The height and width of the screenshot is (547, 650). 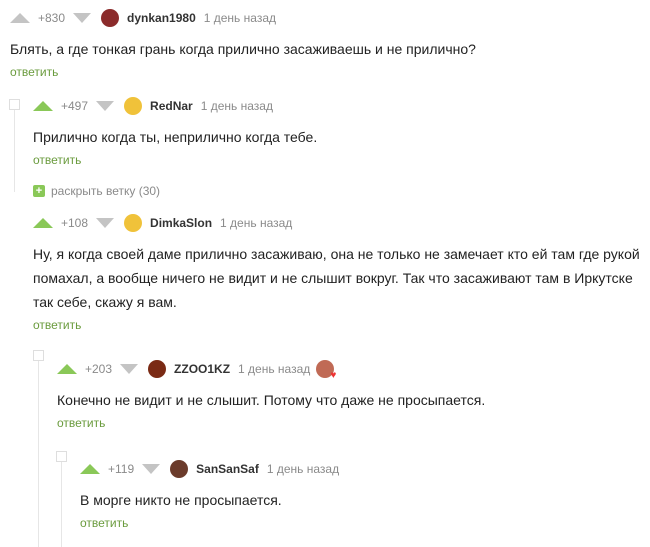 I want to click on username: DimkaSlon, so click(x=181, y=223).